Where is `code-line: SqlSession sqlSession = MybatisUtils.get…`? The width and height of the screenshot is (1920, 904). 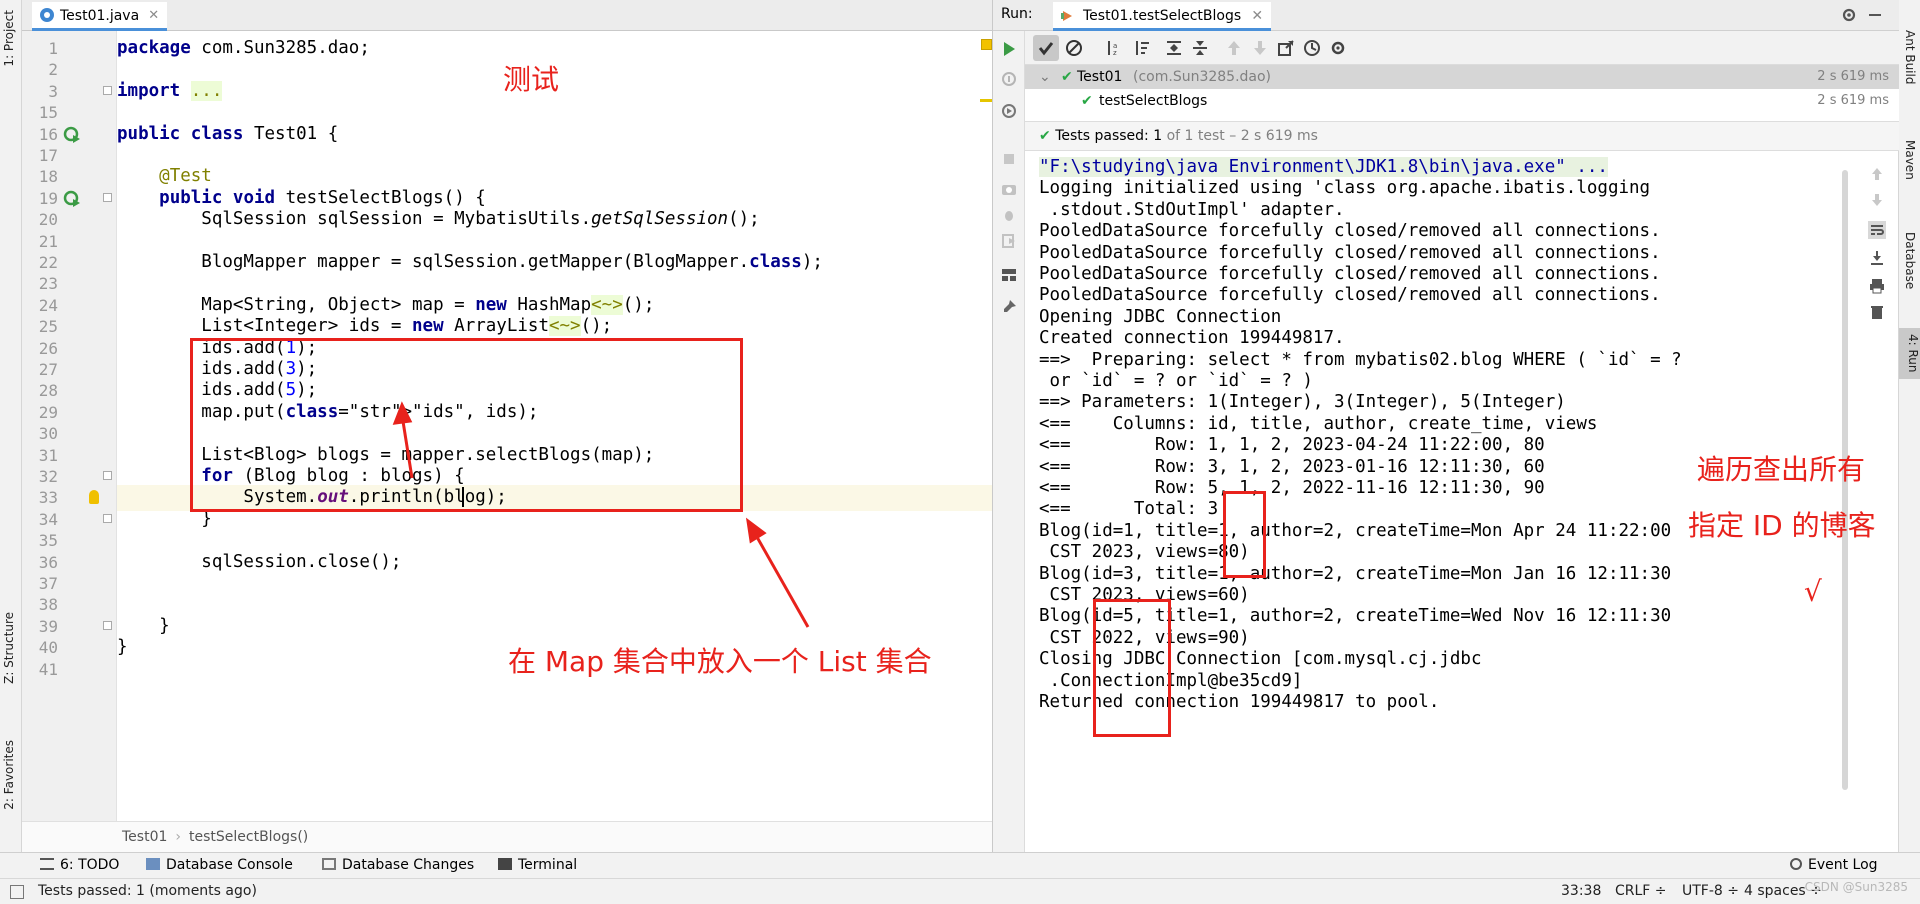 code-line: SqlSession sqlSession = MybatisUtils.get… is located at coordinates (438, 219).